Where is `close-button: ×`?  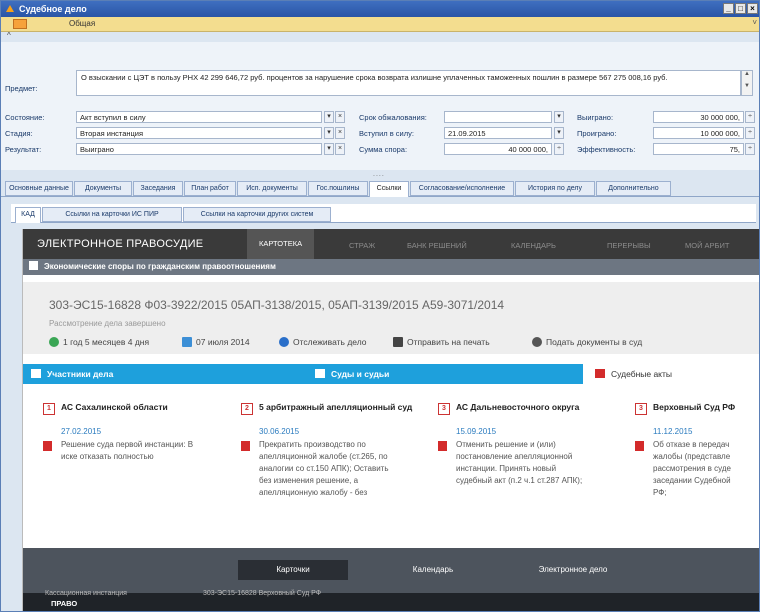
close-button: × is located at coordinates (752, 8).